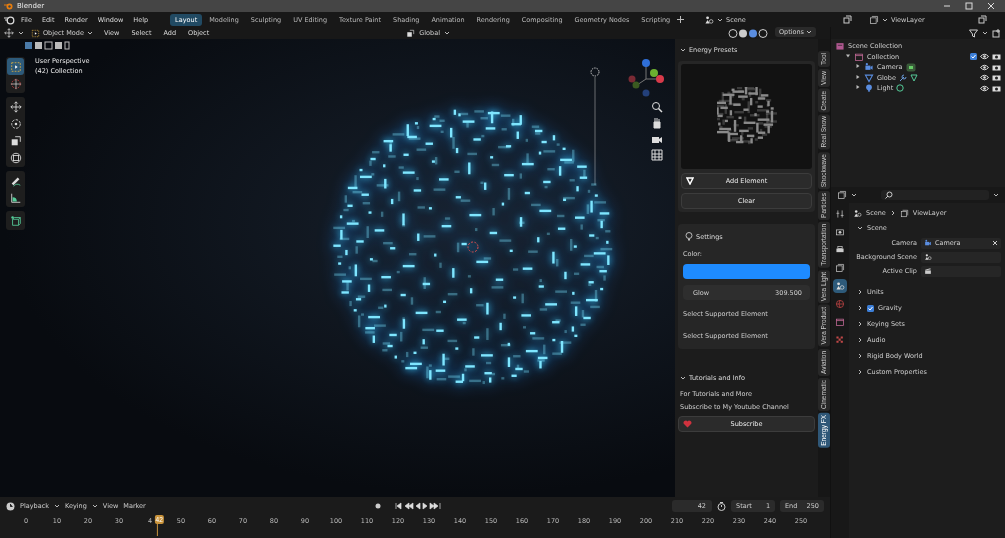 Image resolution: width=1005 pixels, height=538 pixels. What do you see at coordinates (995, 243) in the screenshot?
I see `clear-icon` at bounding box center [995, 243].